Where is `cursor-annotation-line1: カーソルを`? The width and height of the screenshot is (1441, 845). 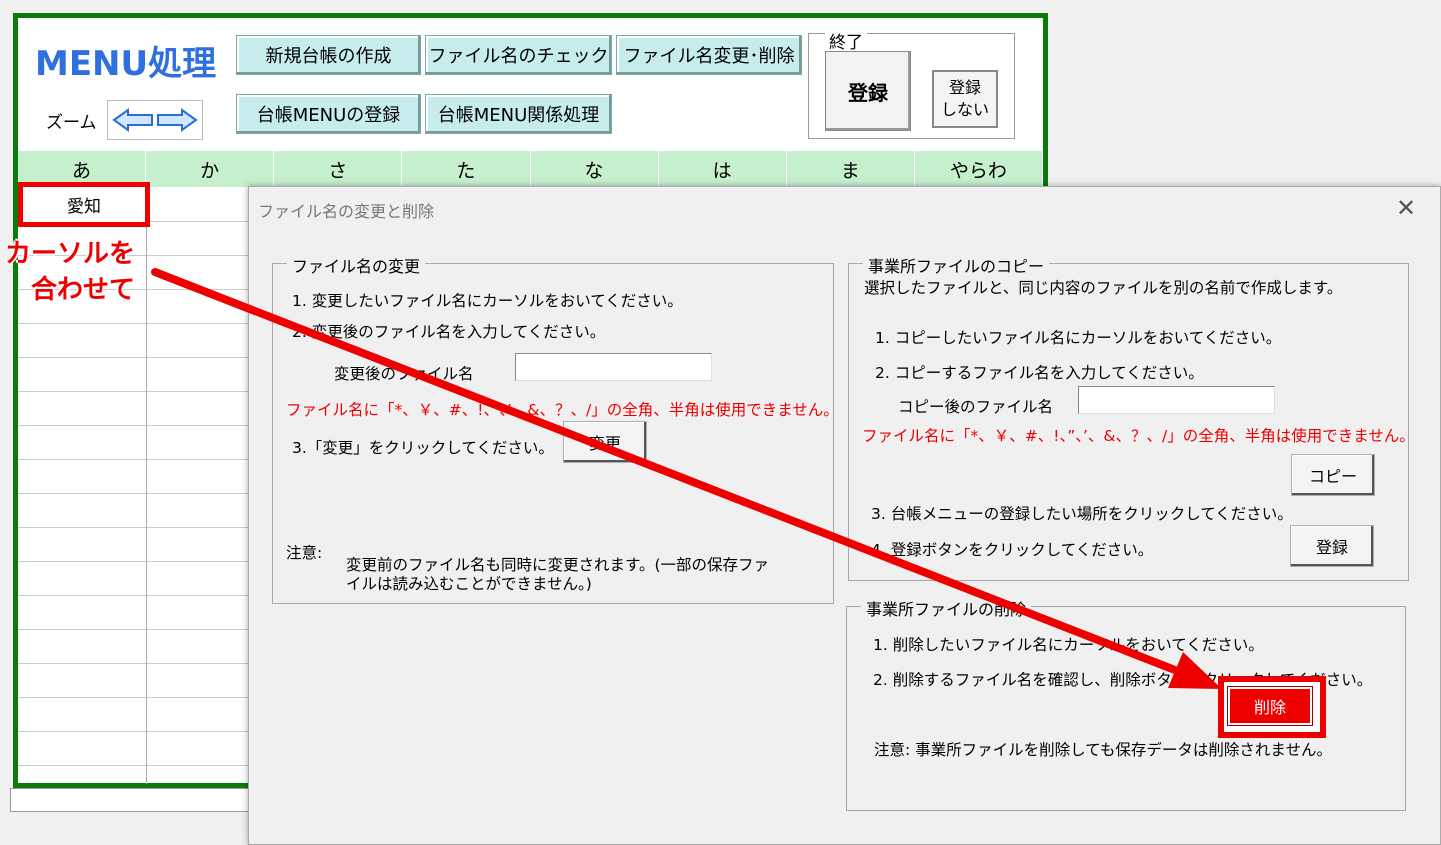 cursor-annotation-line1: カーソルを is located at coordinates (70, 254).